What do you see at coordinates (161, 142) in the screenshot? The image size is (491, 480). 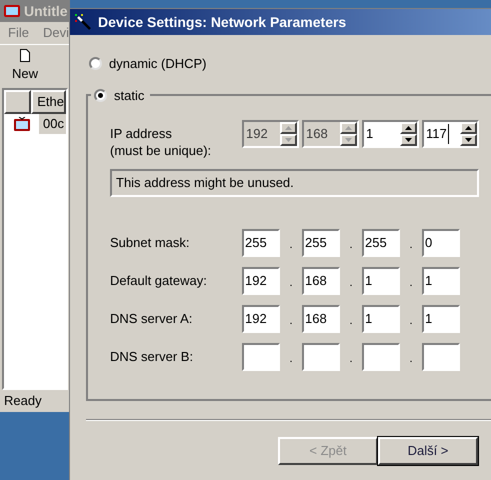 I see `ip-address-label: IP address (must be unique):` at bounding box center [161, 142].